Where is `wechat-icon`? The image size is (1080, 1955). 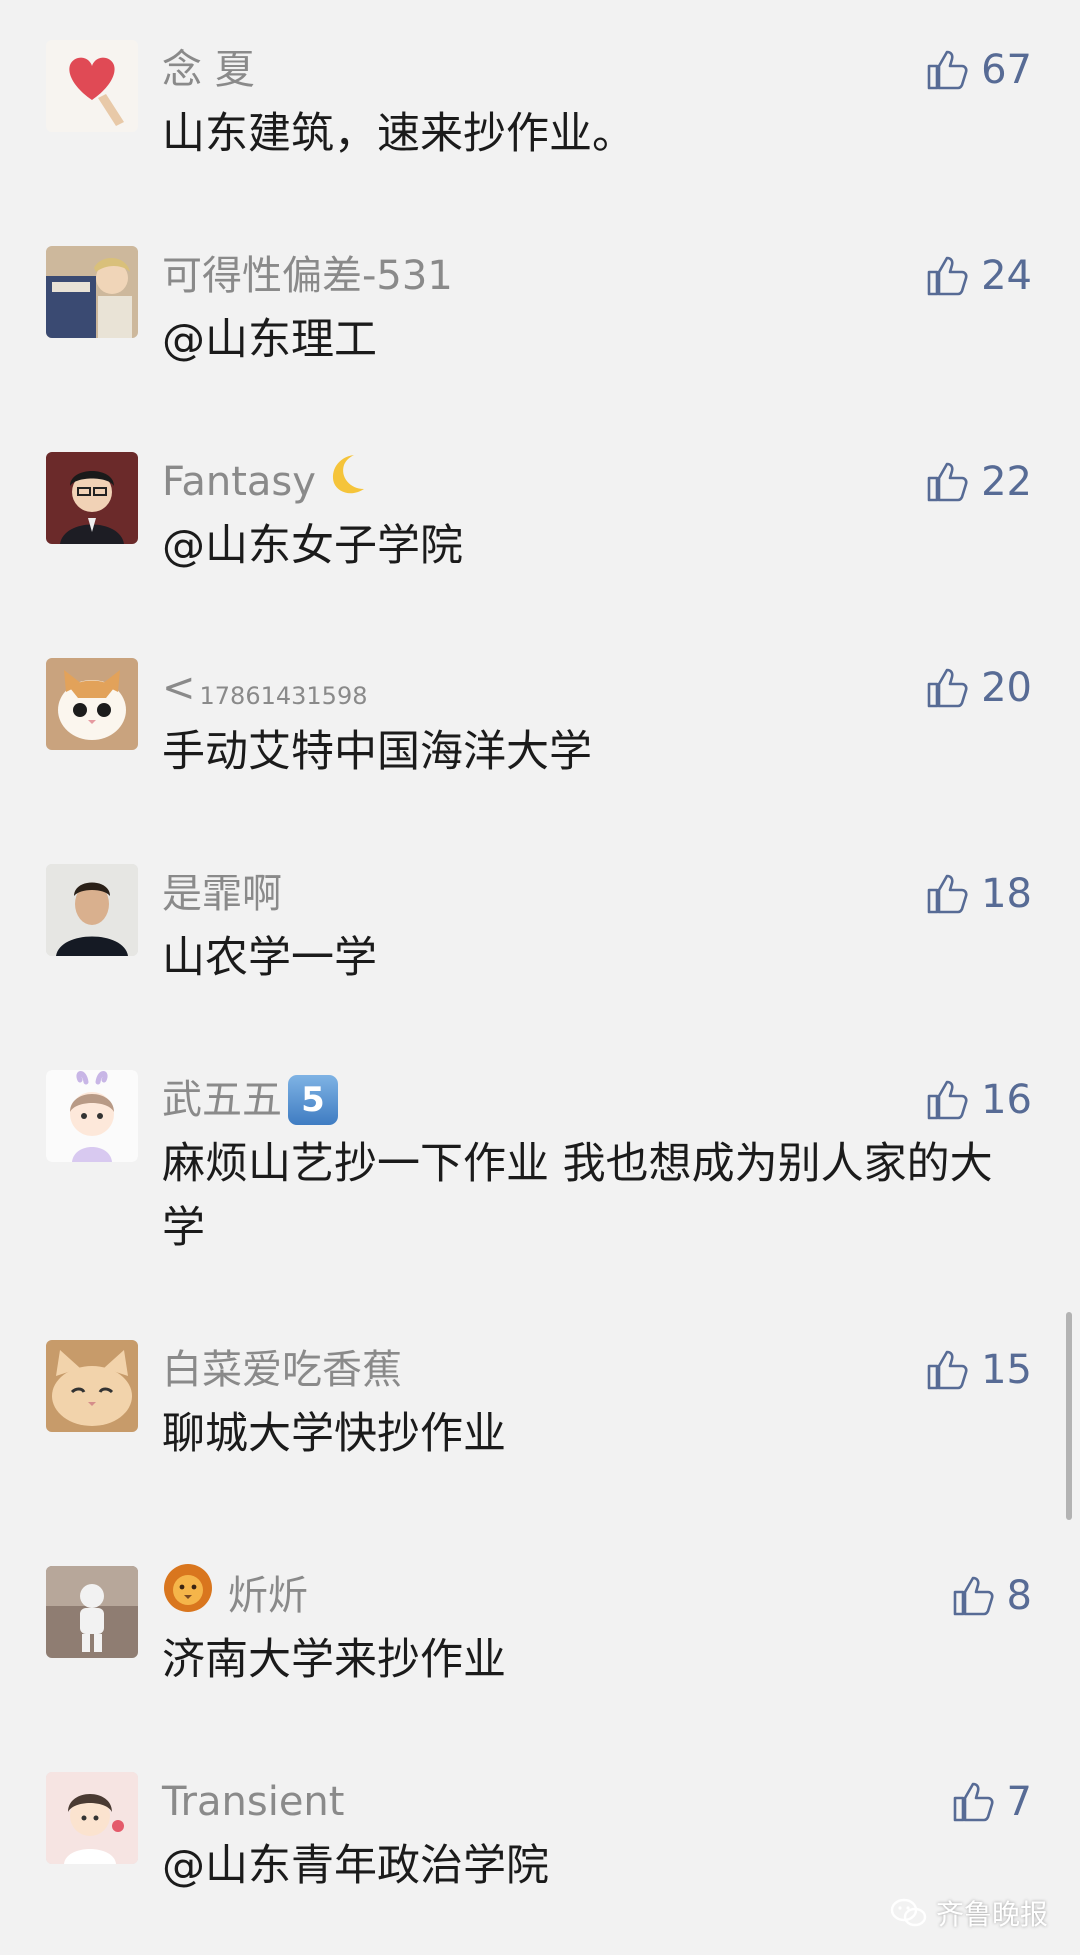
wechat-icon is located at coordinates (908, 1912).